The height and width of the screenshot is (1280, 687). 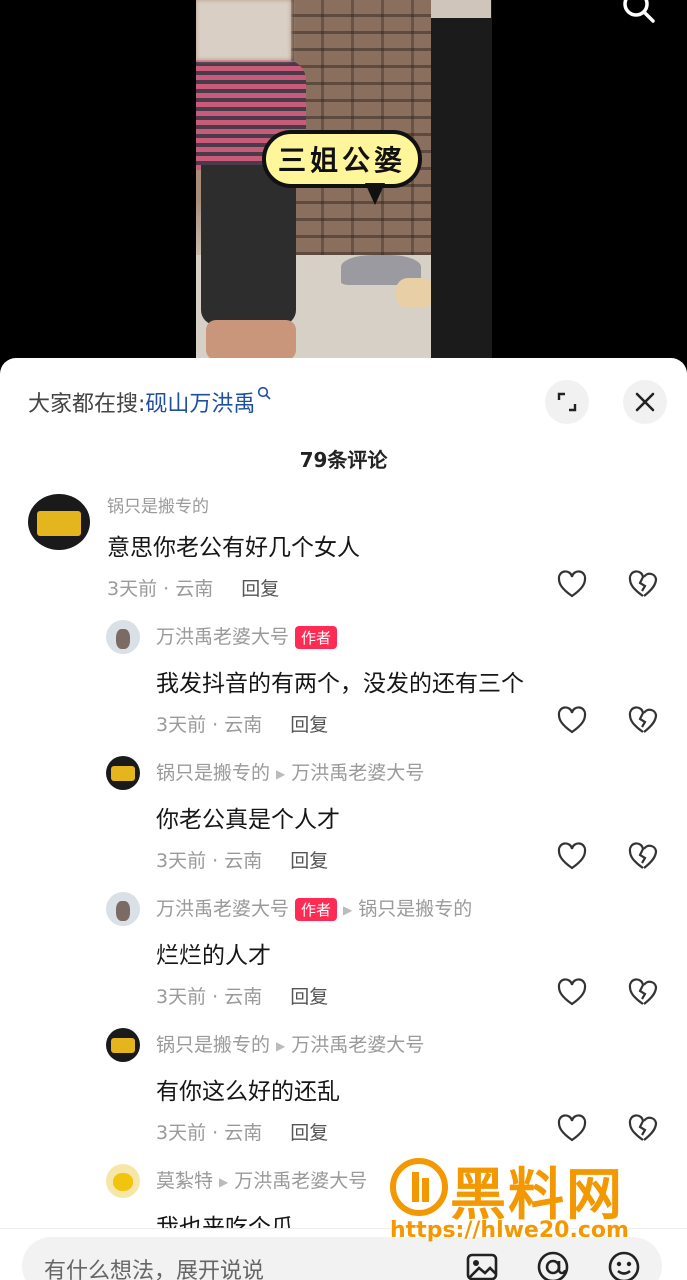 What do you see at coordinates (509, 1230) in the screenshot?
I see `watermark-url: https://hlwe20.com` at bounding box center [509, 1230].